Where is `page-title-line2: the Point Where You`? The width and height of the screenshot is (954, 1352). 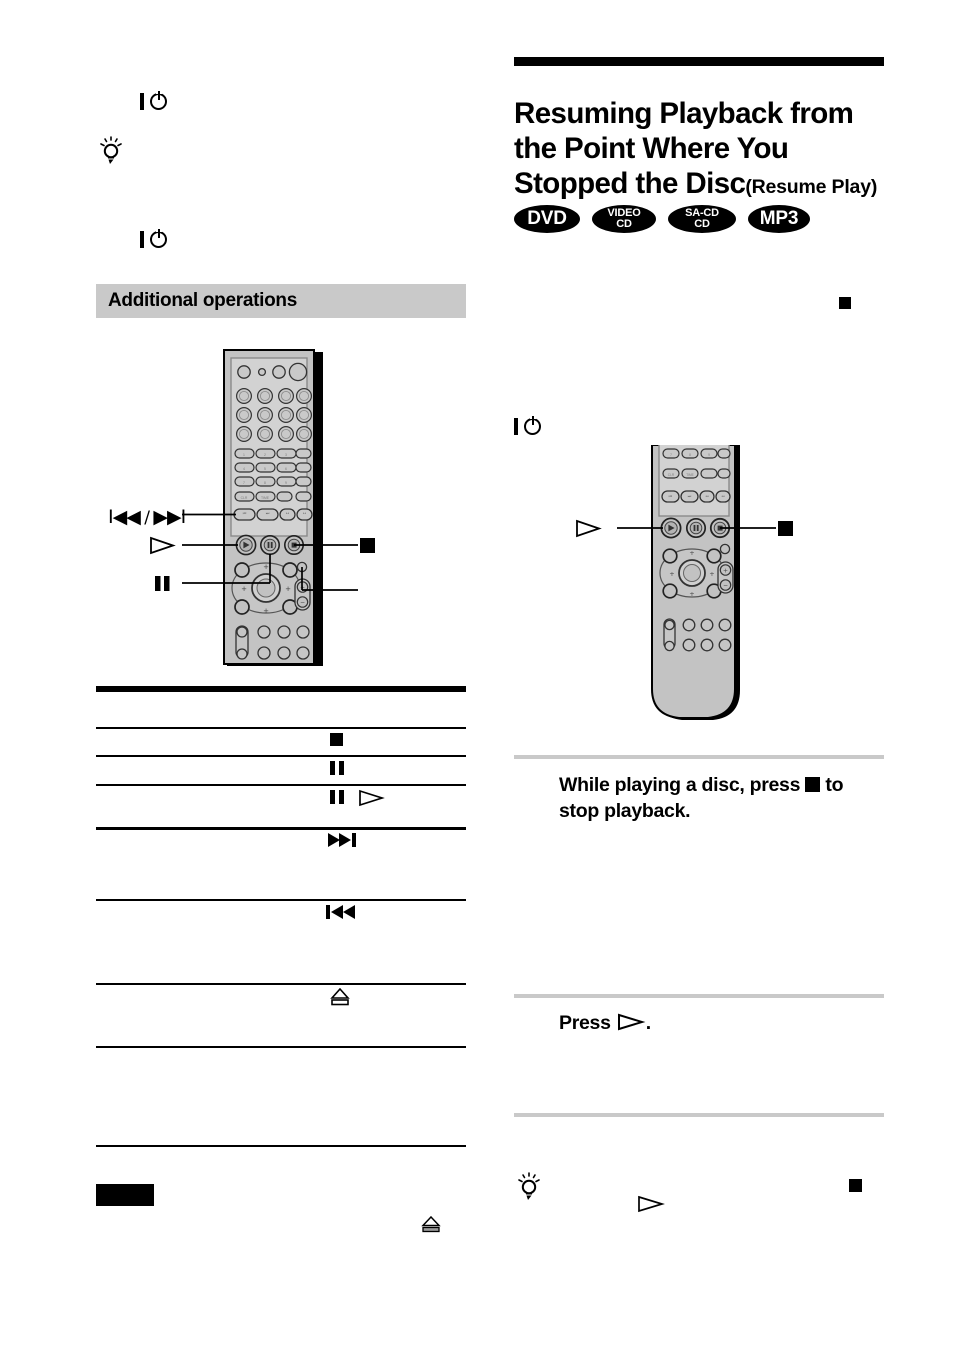
page-title-line2: the Point Where You is located at coordinates (651, 148).